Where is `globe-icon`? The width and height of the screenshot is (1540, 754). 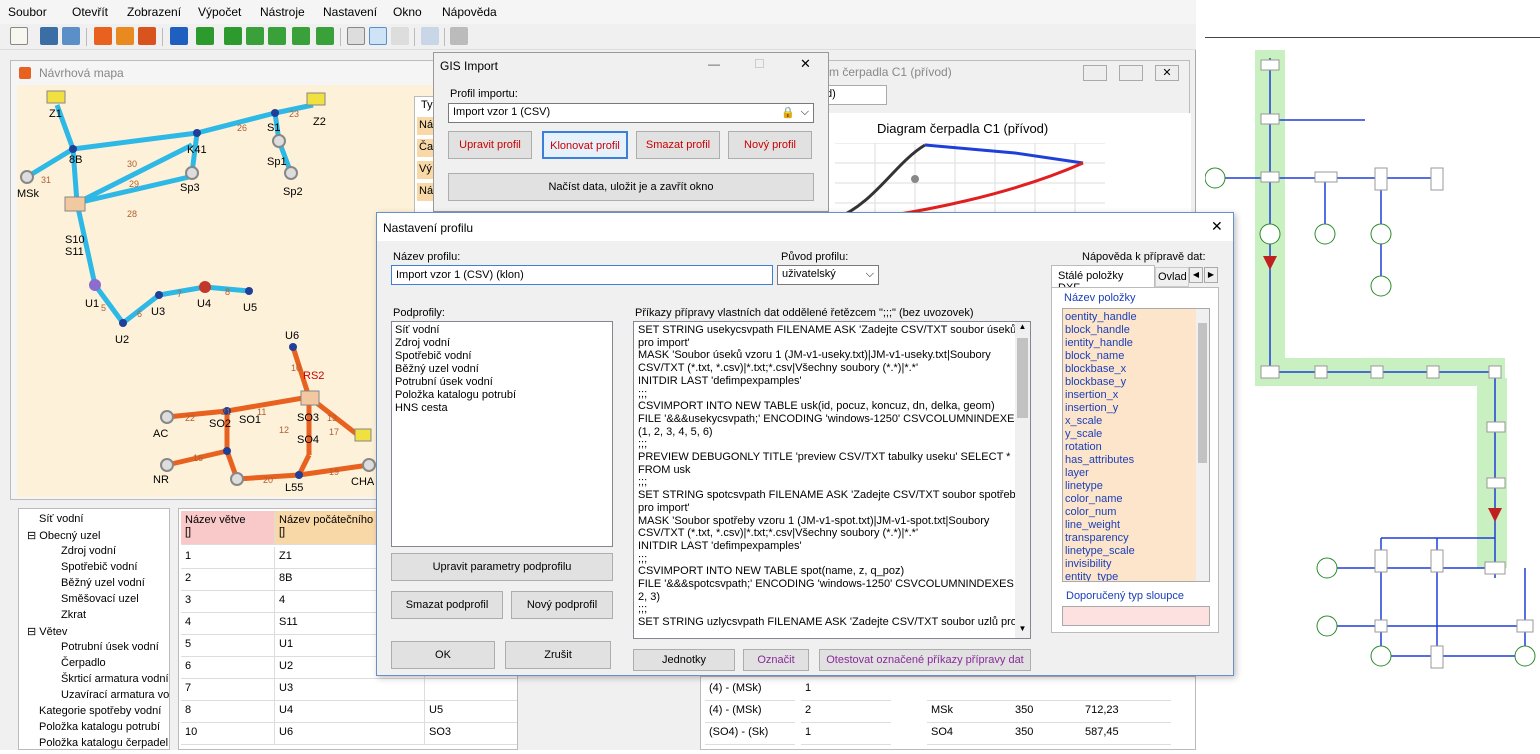 globe-icon is located at coordinates (430, 36).